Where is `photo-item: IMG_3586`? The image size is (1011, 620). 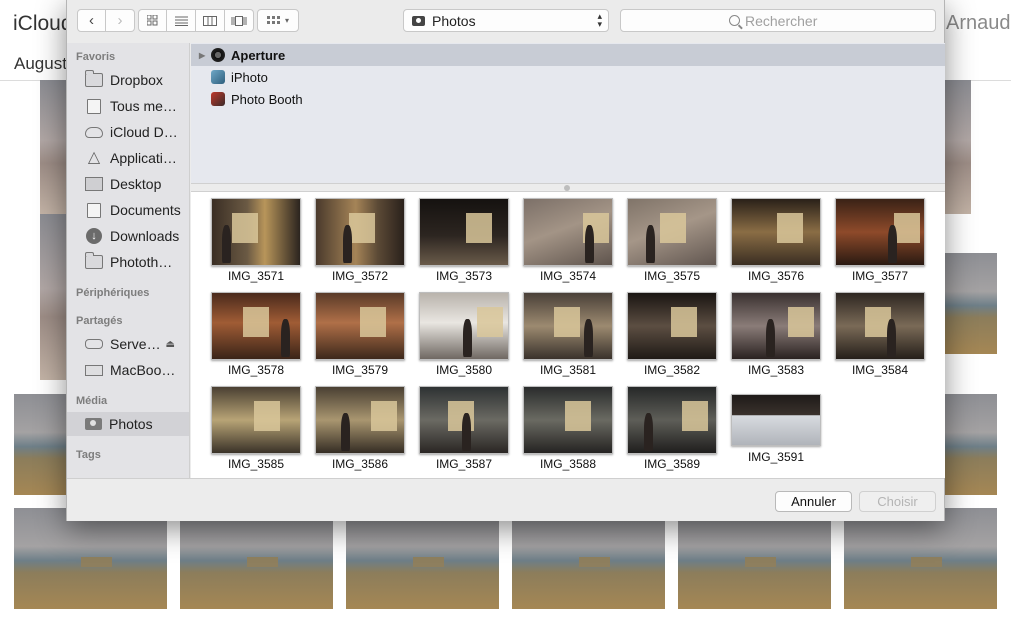 photo-item: IMG_3586 is located at coordinates (360, 426).